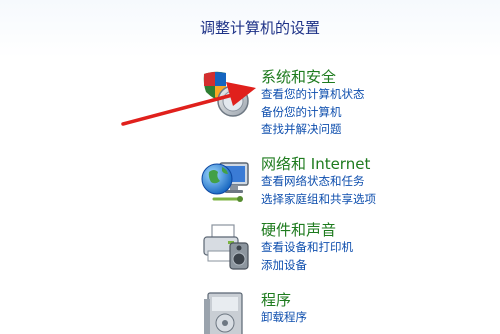 Image resolution: width=500 pixels, height=334 pixels. Describe the element at coordinates (376, 113) in the screenshot. I see `link-backup-computer: 备份您的计算机` at that location.